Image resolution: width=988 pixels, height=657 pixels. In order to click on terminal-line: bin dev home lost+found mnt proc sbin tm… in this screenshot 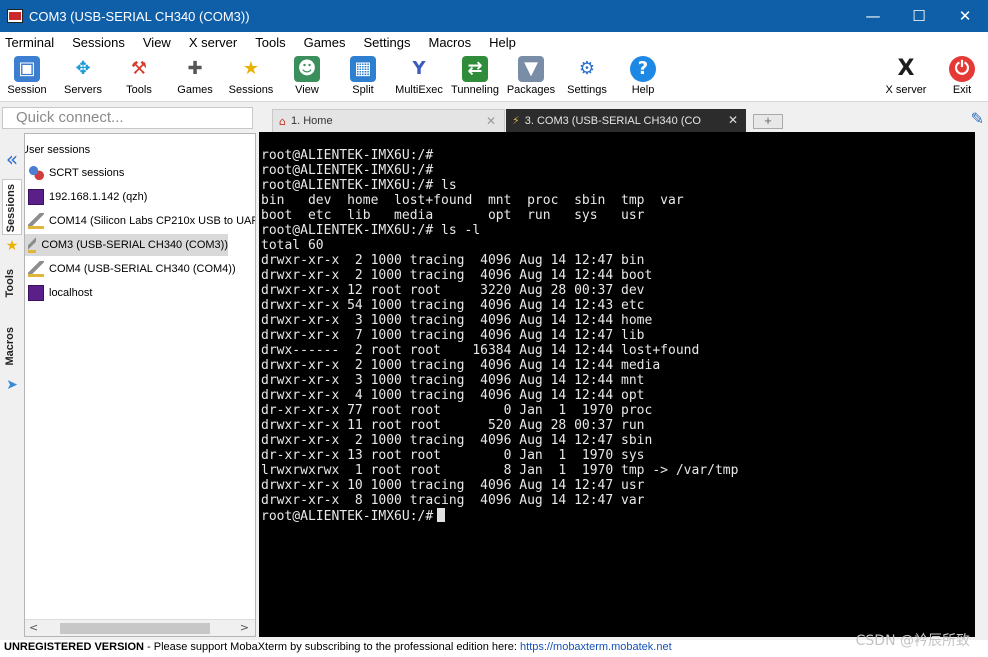, I will do `click(472, 200)`.